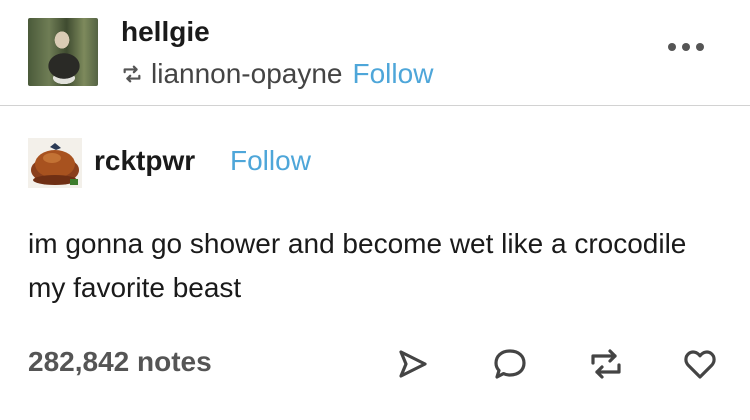 The image size is (750, 420). What do you see at coordinates (63, 52) in the screenshot?
I see `reblogger-avatar` at bounding box center [63, 52].